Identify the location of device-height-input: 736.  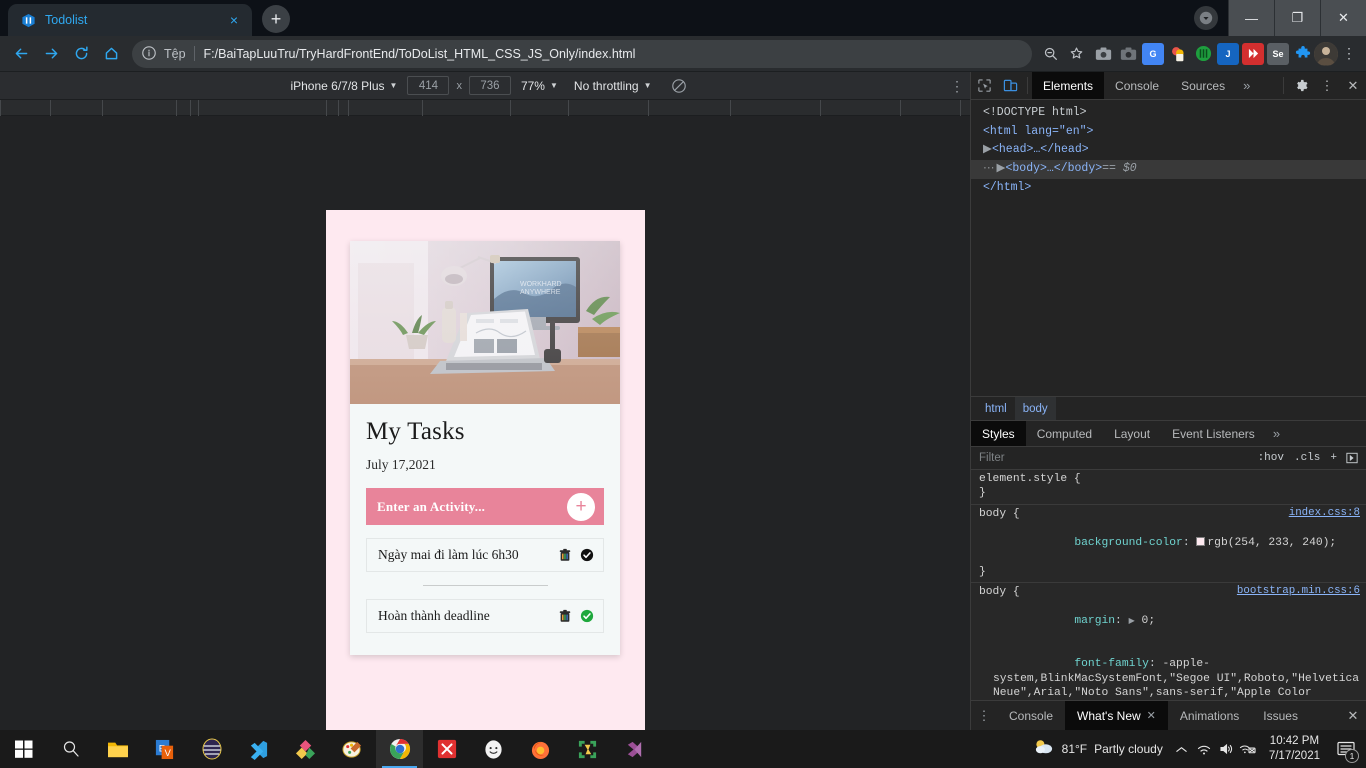
(489, 85).